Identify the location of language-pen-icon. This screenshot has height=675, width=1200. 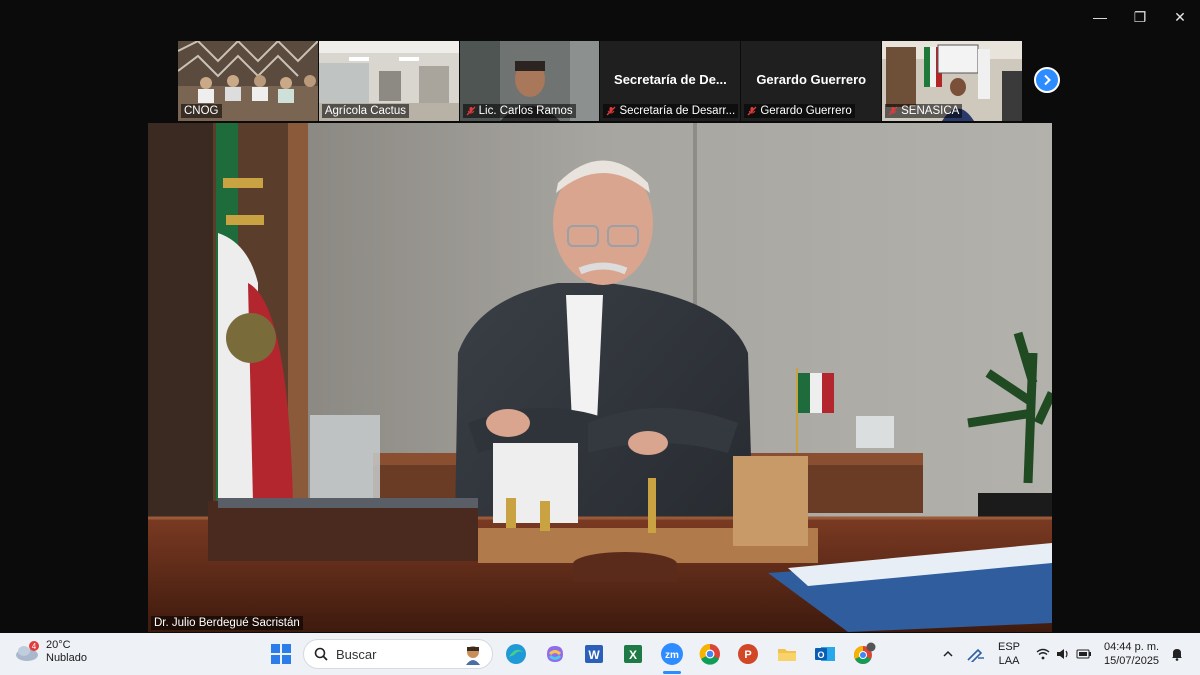
(976, 654).